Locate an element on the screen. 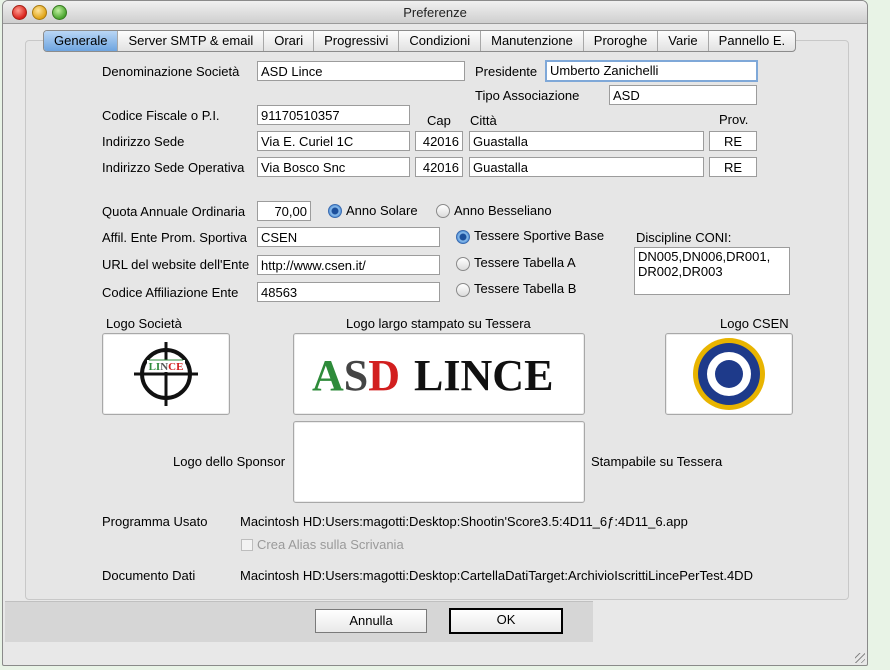 This screenshot has height=670, width=890. tessere-a-radio is located at coordinates (463, 264).